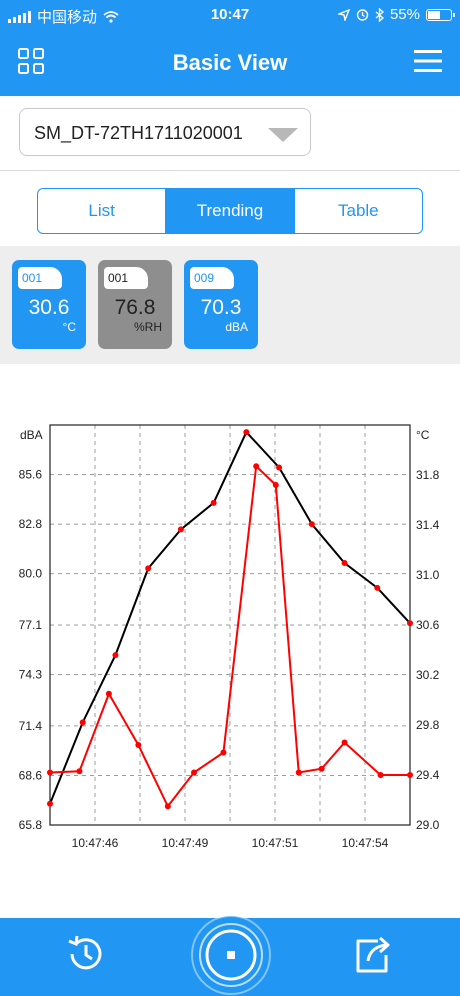 The width and height of the screenshot is (460, 996). I want to click on y-right-tick-label: 31.0, so click(428, 575).